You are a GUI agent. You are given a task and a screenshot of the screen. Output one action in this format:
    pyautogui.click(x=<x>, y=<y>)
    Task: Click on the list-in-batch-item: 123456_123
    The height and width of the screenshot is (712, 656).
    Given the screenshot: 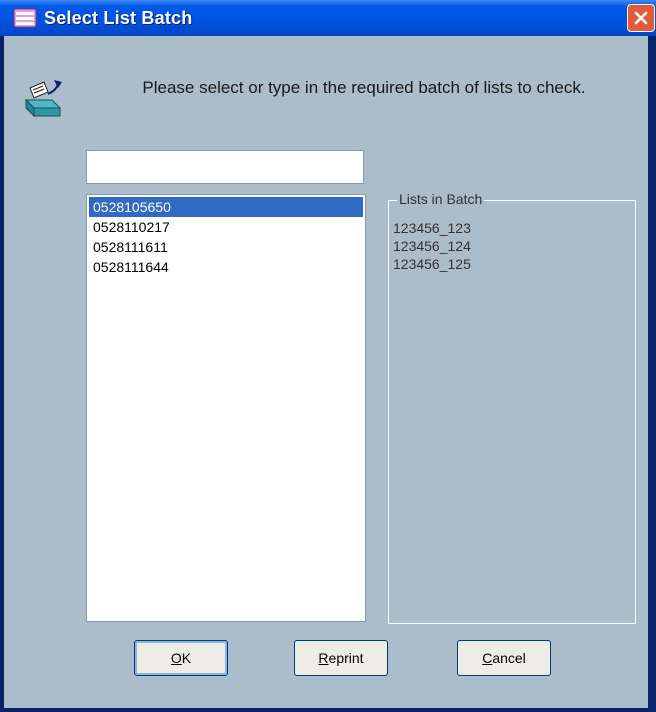 What is the action you would take?
    pyautogui.click(x=432, y=228)
    